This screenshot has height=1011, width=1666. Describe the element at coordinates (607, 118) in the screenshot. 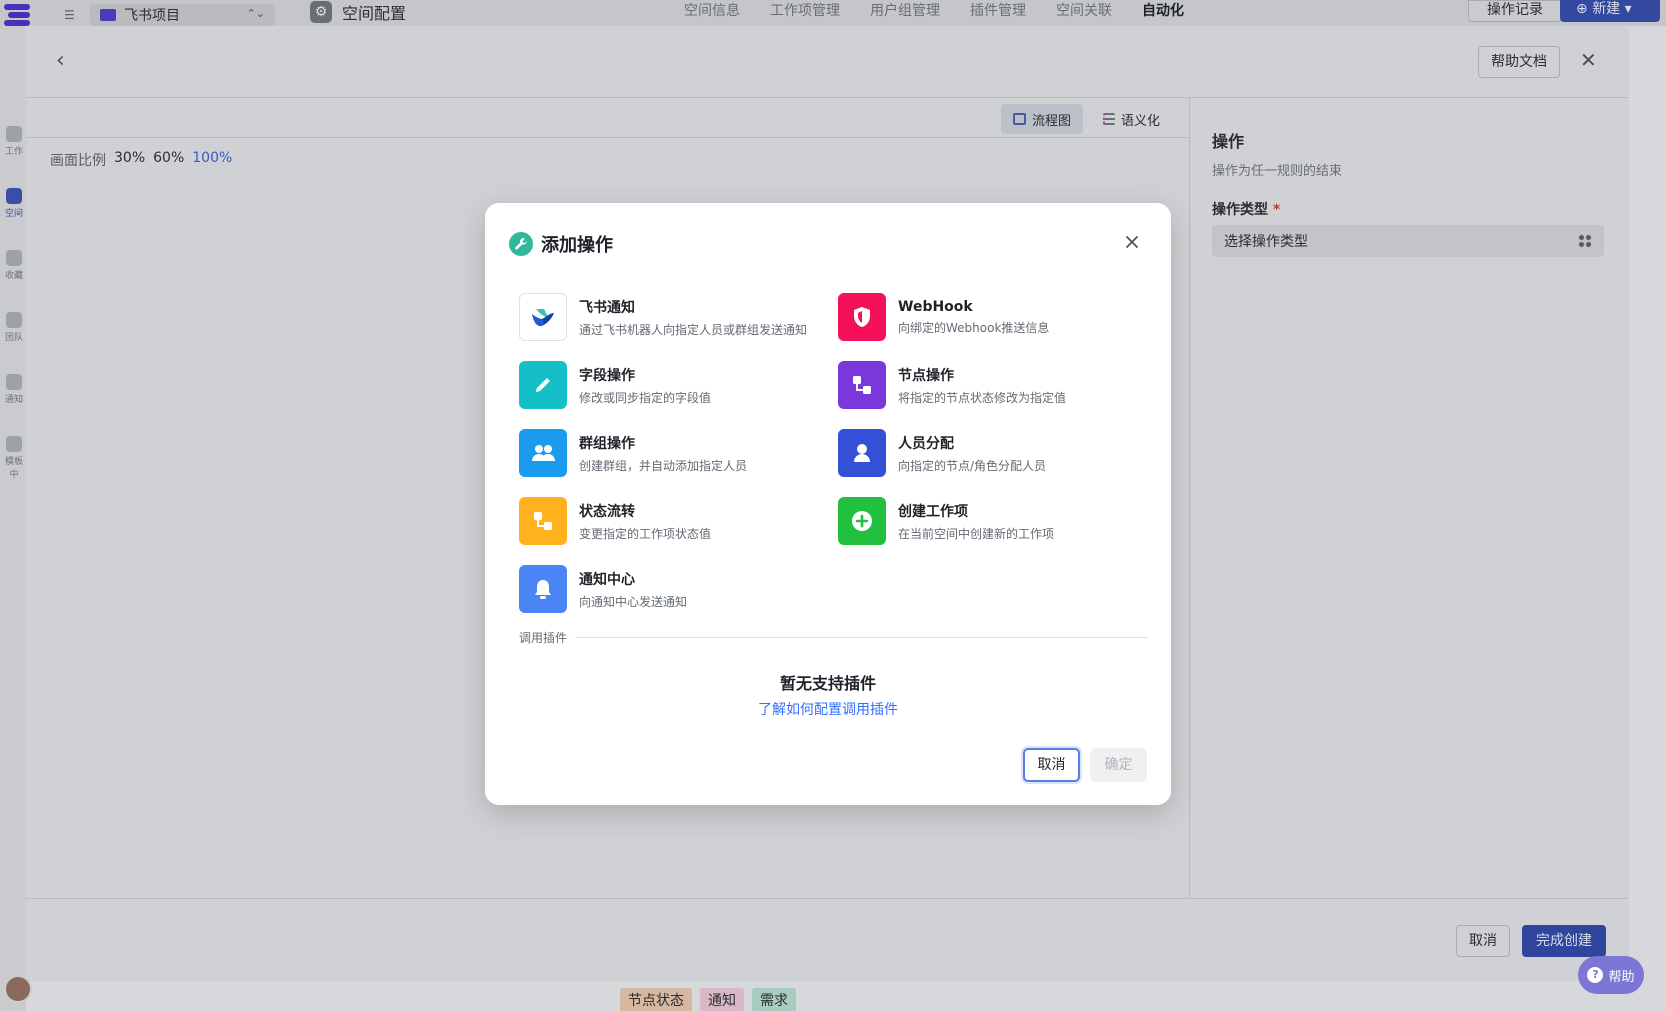

I see `canvas-toolbar: 流程图 语义化` at that location.